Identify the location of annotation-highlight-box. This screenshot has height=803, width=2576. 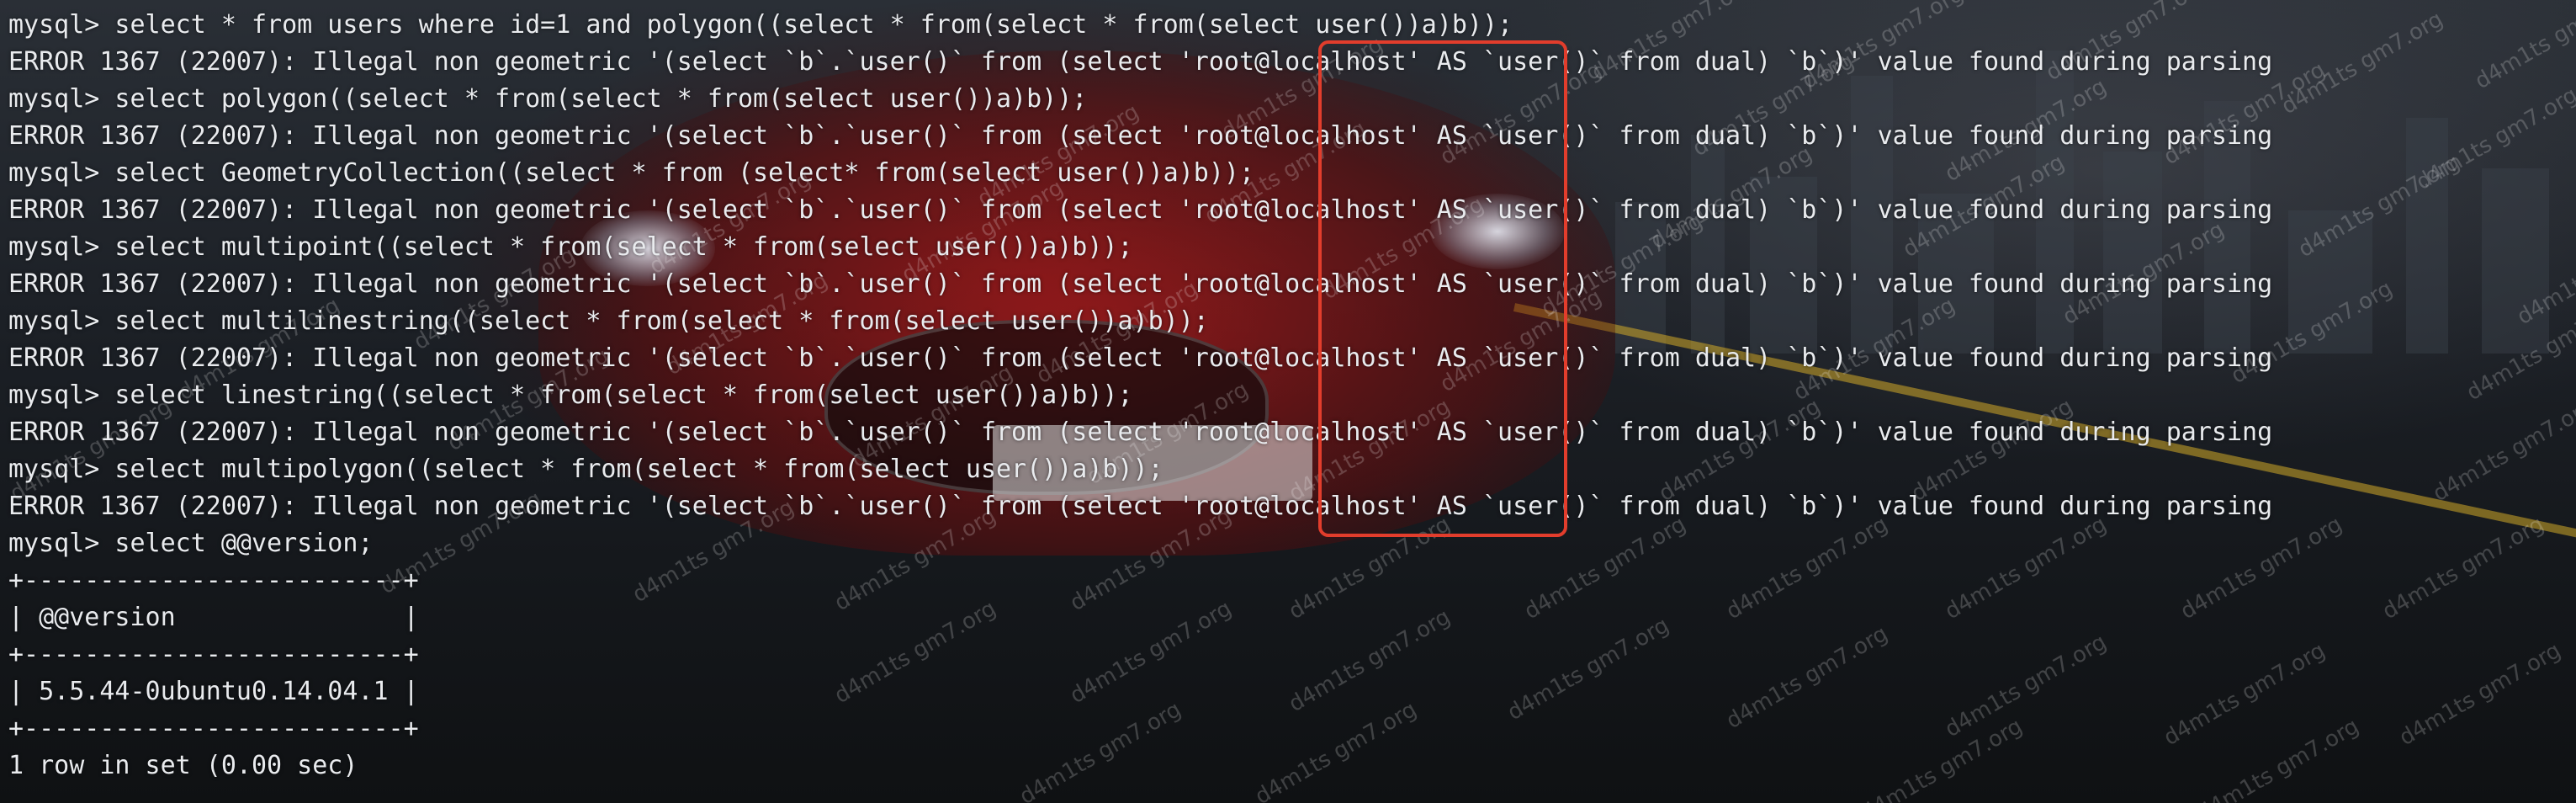
(1442, 288).